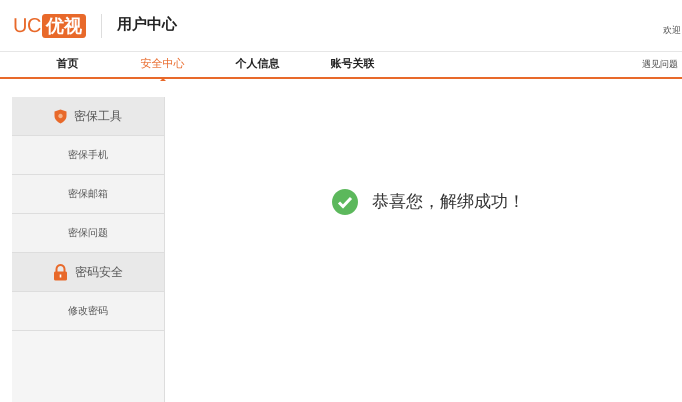 Image resolution: width=682 pixels, height=402 pixels. I want to click on success-message: 恭喜您，解绑成功！, so click(448, 202).